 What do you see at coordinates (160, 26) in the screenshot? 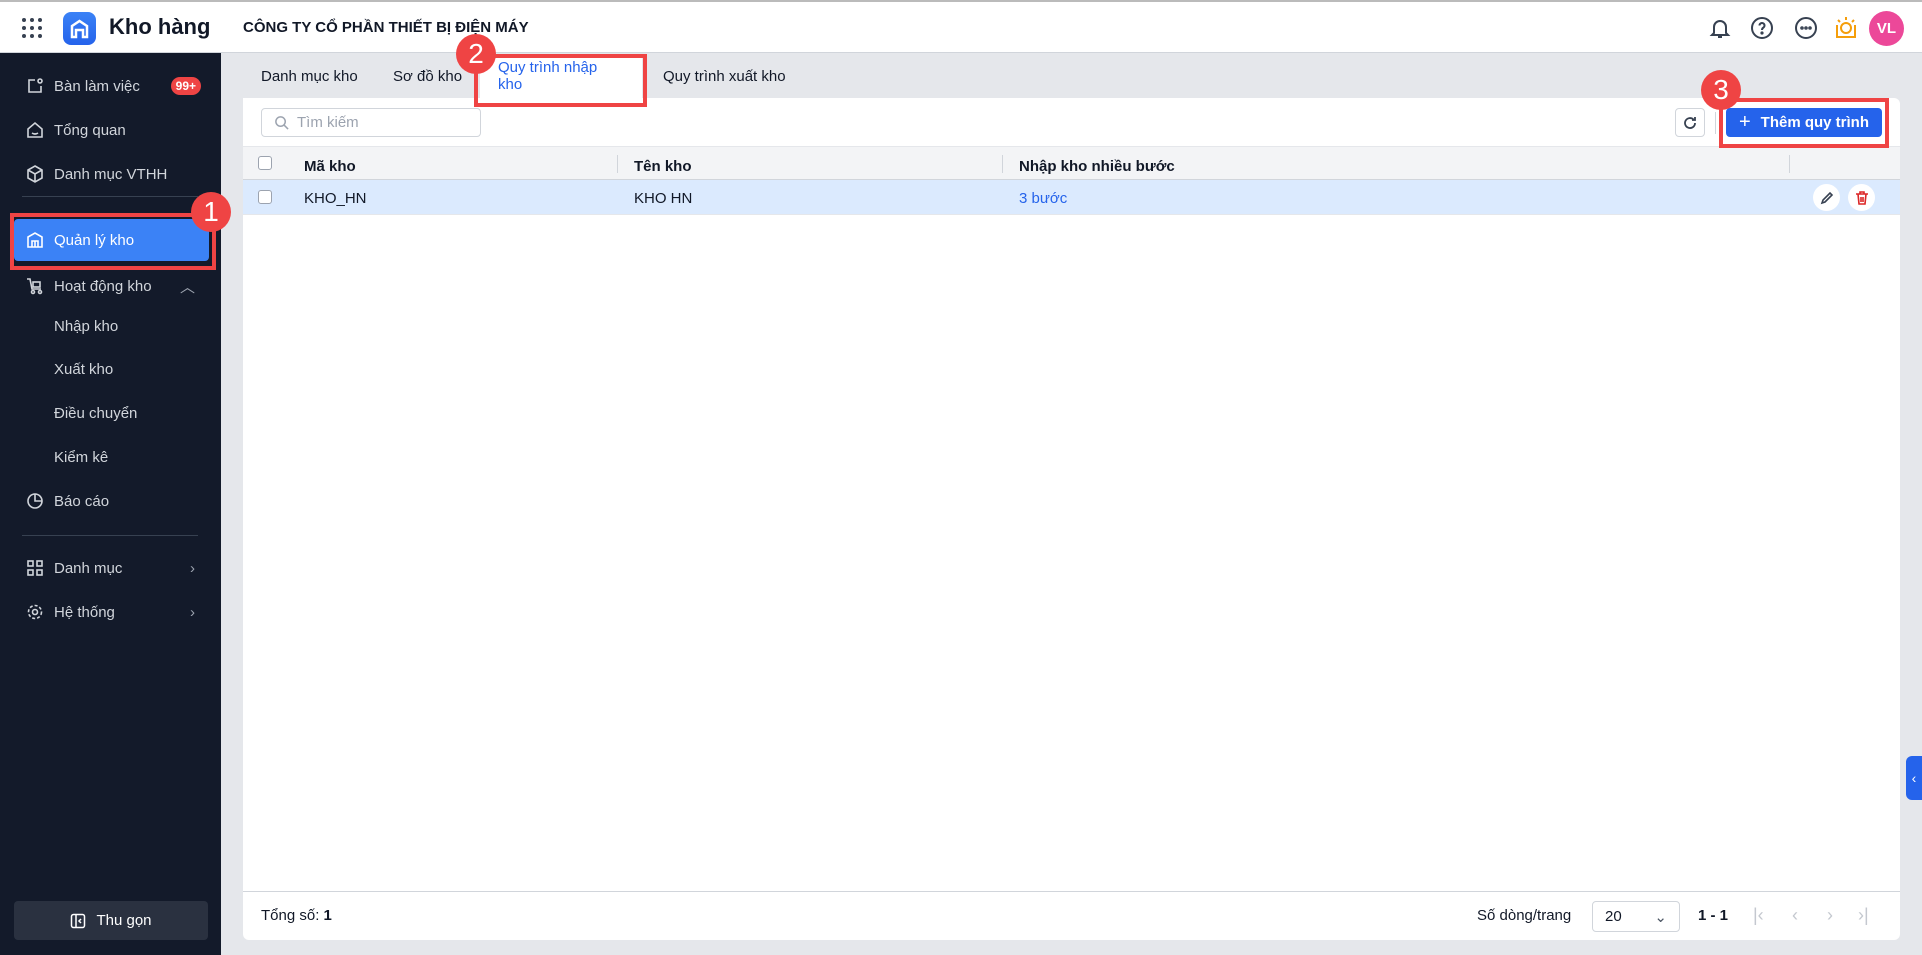
I see `app-name: Kho hàng` at bounding box center [160, 26].